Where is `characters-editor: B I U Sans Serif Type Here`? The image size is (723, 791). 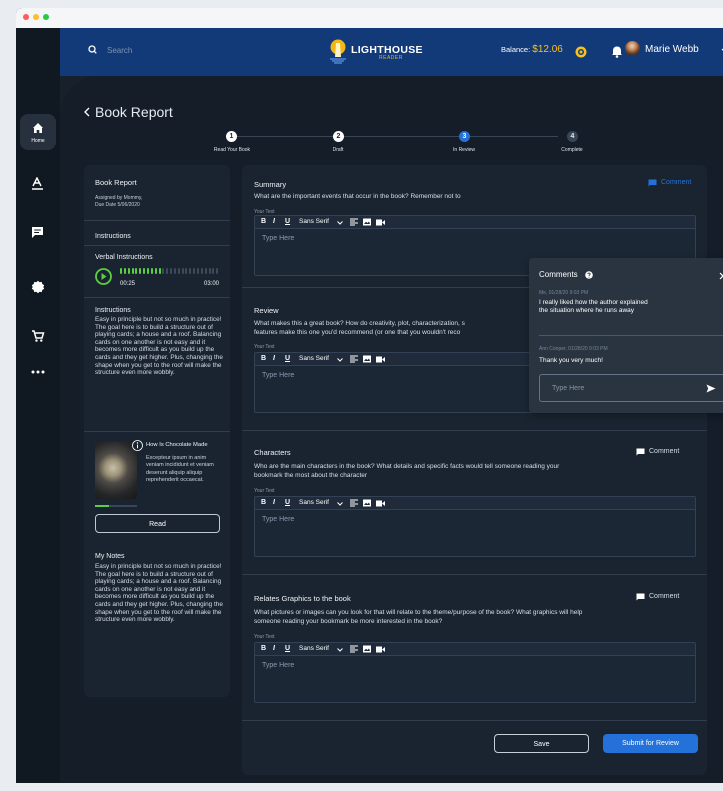
characters-editor: B I U Sans Serif Type Here is located at coordinates (475, 526).